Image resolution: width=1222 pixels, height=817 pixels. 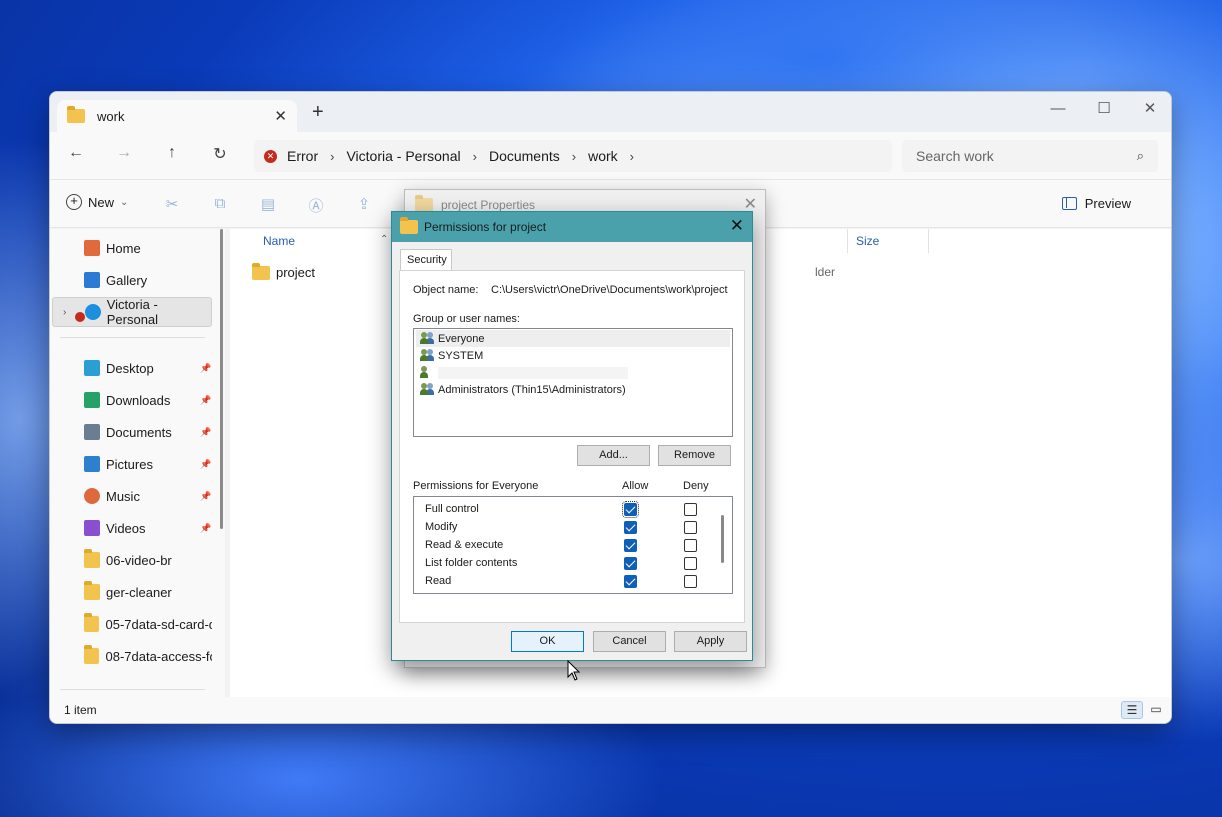 What do you see at coordinates (132, 624) in the screenshot?
I see `sidebar-item-folder: 05-7data-sd-card-dit` at bounding box center [132, 624].